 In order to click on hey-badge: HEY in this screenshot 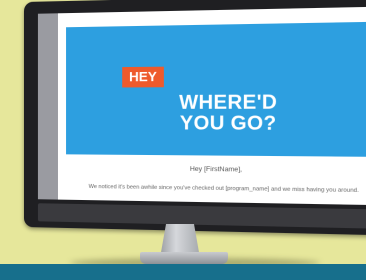, I will do `click(143, 77)`.